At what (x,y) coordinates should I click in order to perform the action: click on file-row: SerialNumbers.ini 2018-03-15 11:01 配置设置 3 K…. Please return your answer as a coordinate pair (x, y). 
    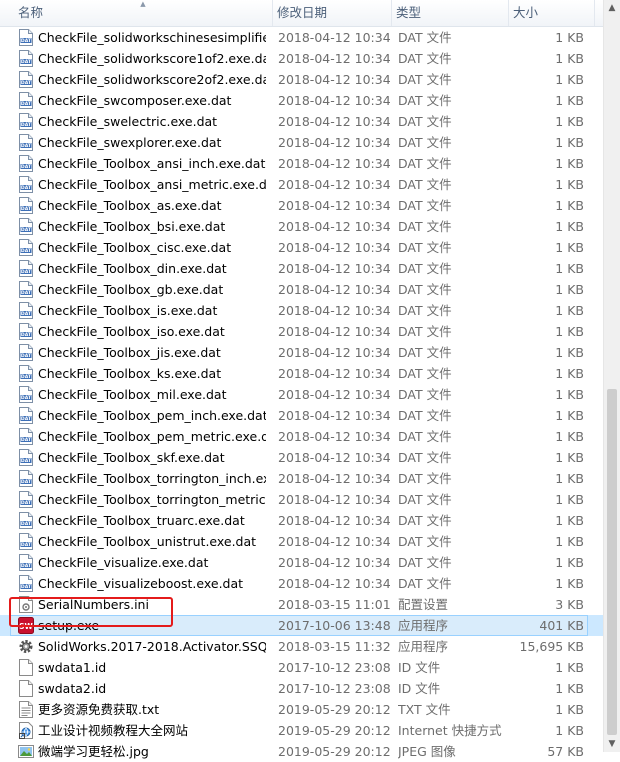
    Looking at the image, I should click on (302, 604).